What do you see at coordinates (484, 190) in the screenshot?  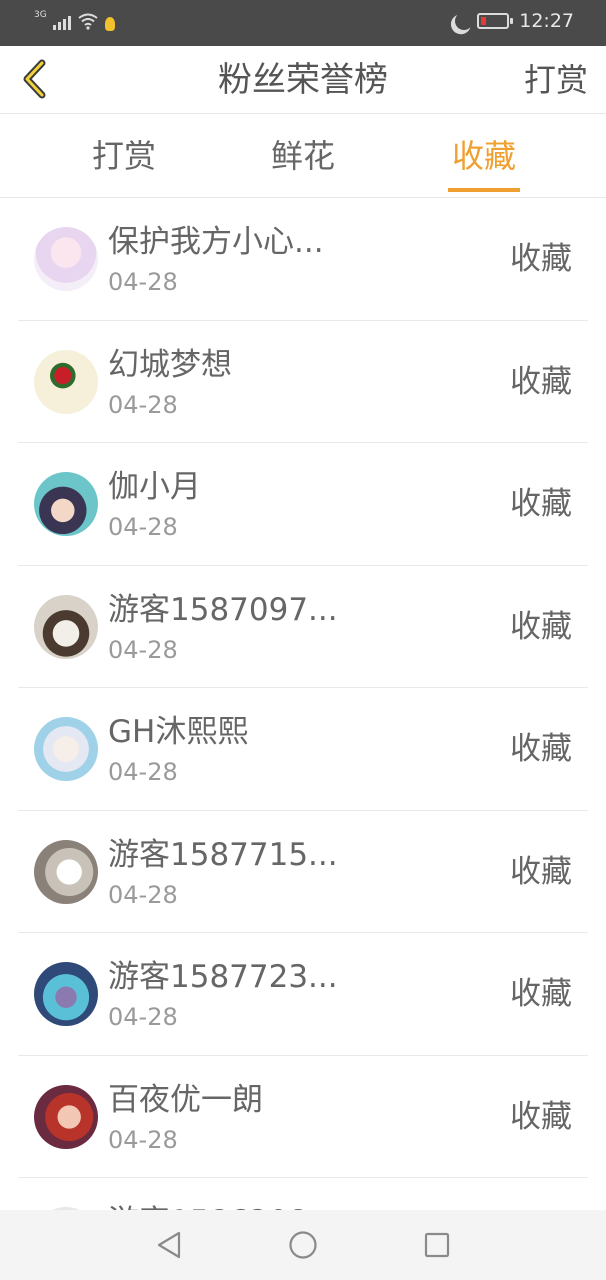 I see `tab-underline` at bounding box center [484, 190].